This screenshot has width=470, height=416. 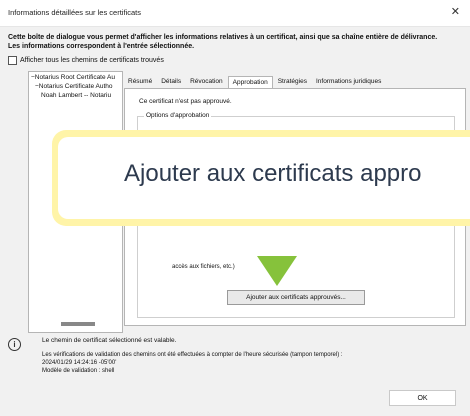 I want to click on approval-options-label: Options d'approbation, so click(x=178, y=115).